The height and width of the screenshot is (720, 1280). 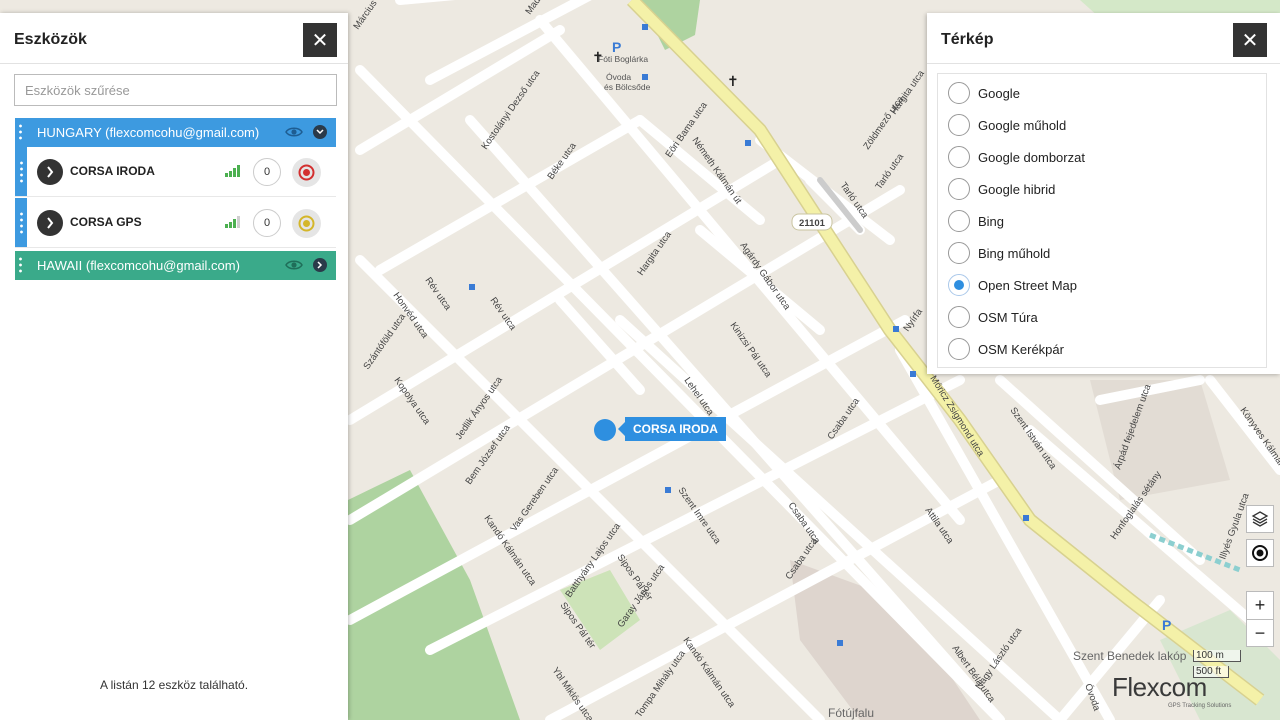 I want to click on layer-option-osm-tura: OSM Túra, so click(x=1102, y=317).